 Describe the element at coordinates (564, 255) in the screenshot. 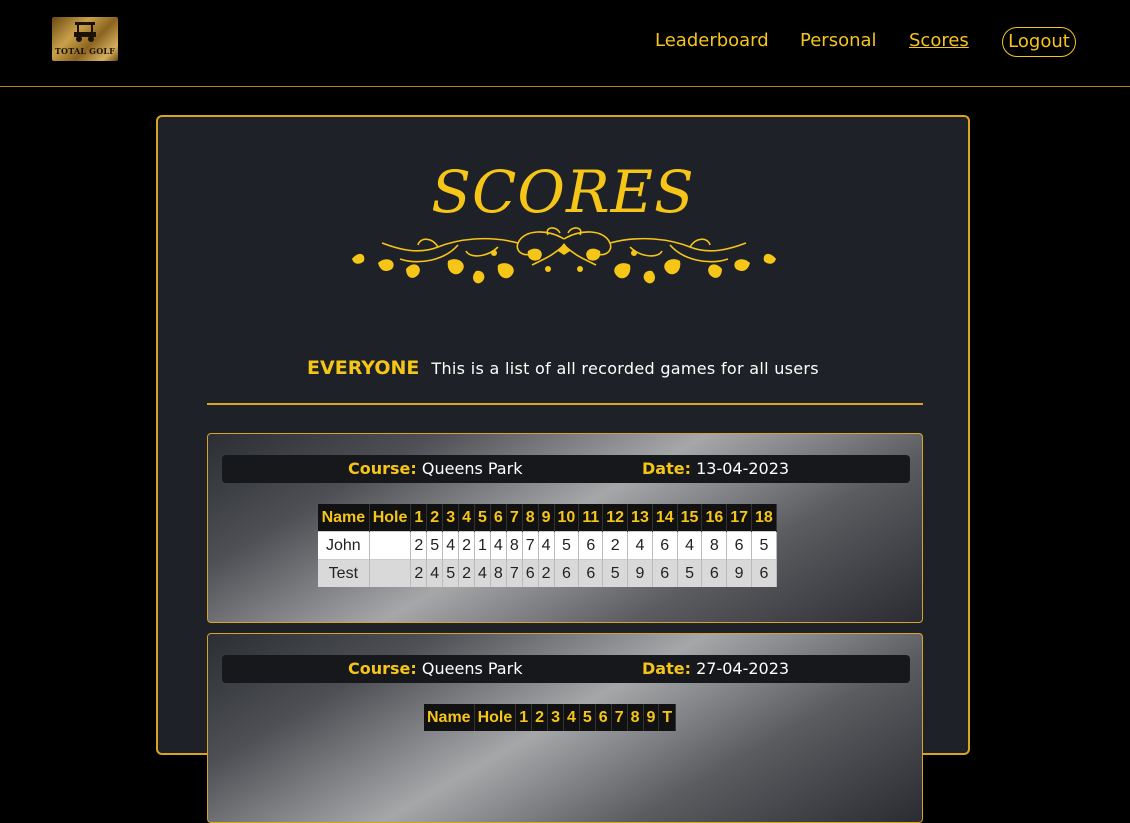

I see `flourish-ornament-icon` at that location.